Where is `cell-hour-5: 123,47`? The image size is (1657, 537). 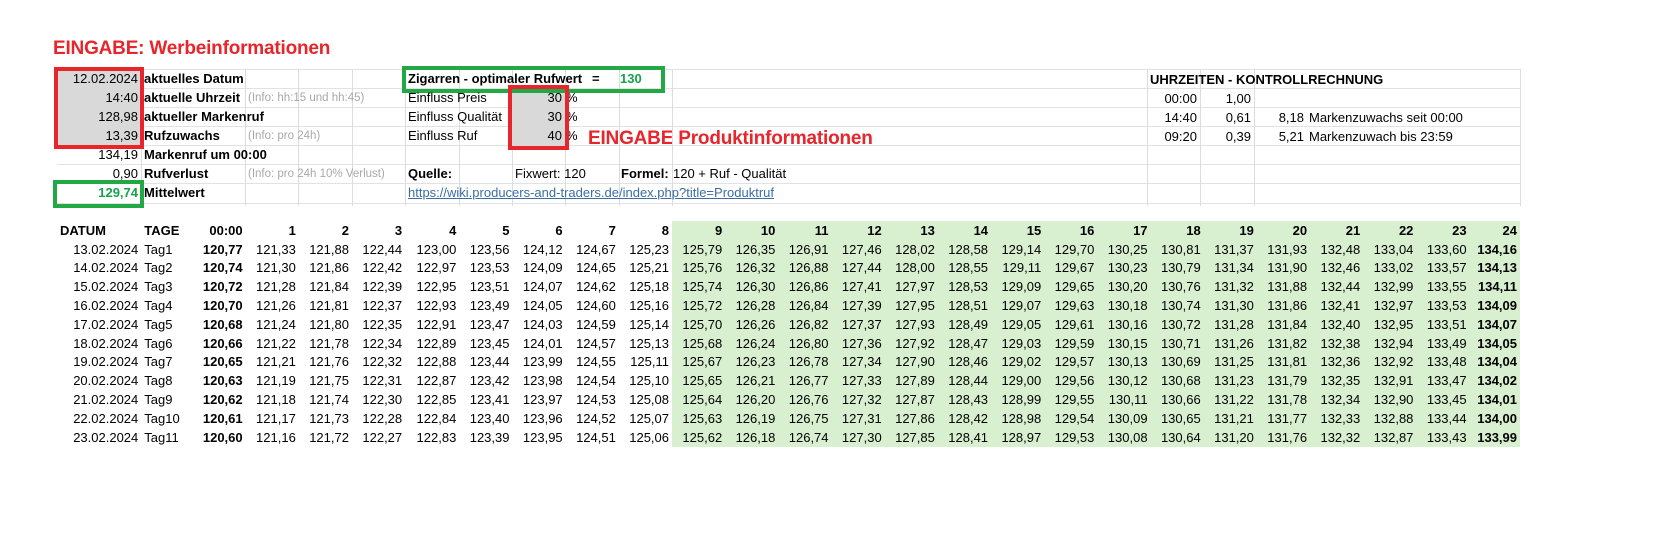
cell-hour-5: 123,47 is located at coordinates (485, 324).